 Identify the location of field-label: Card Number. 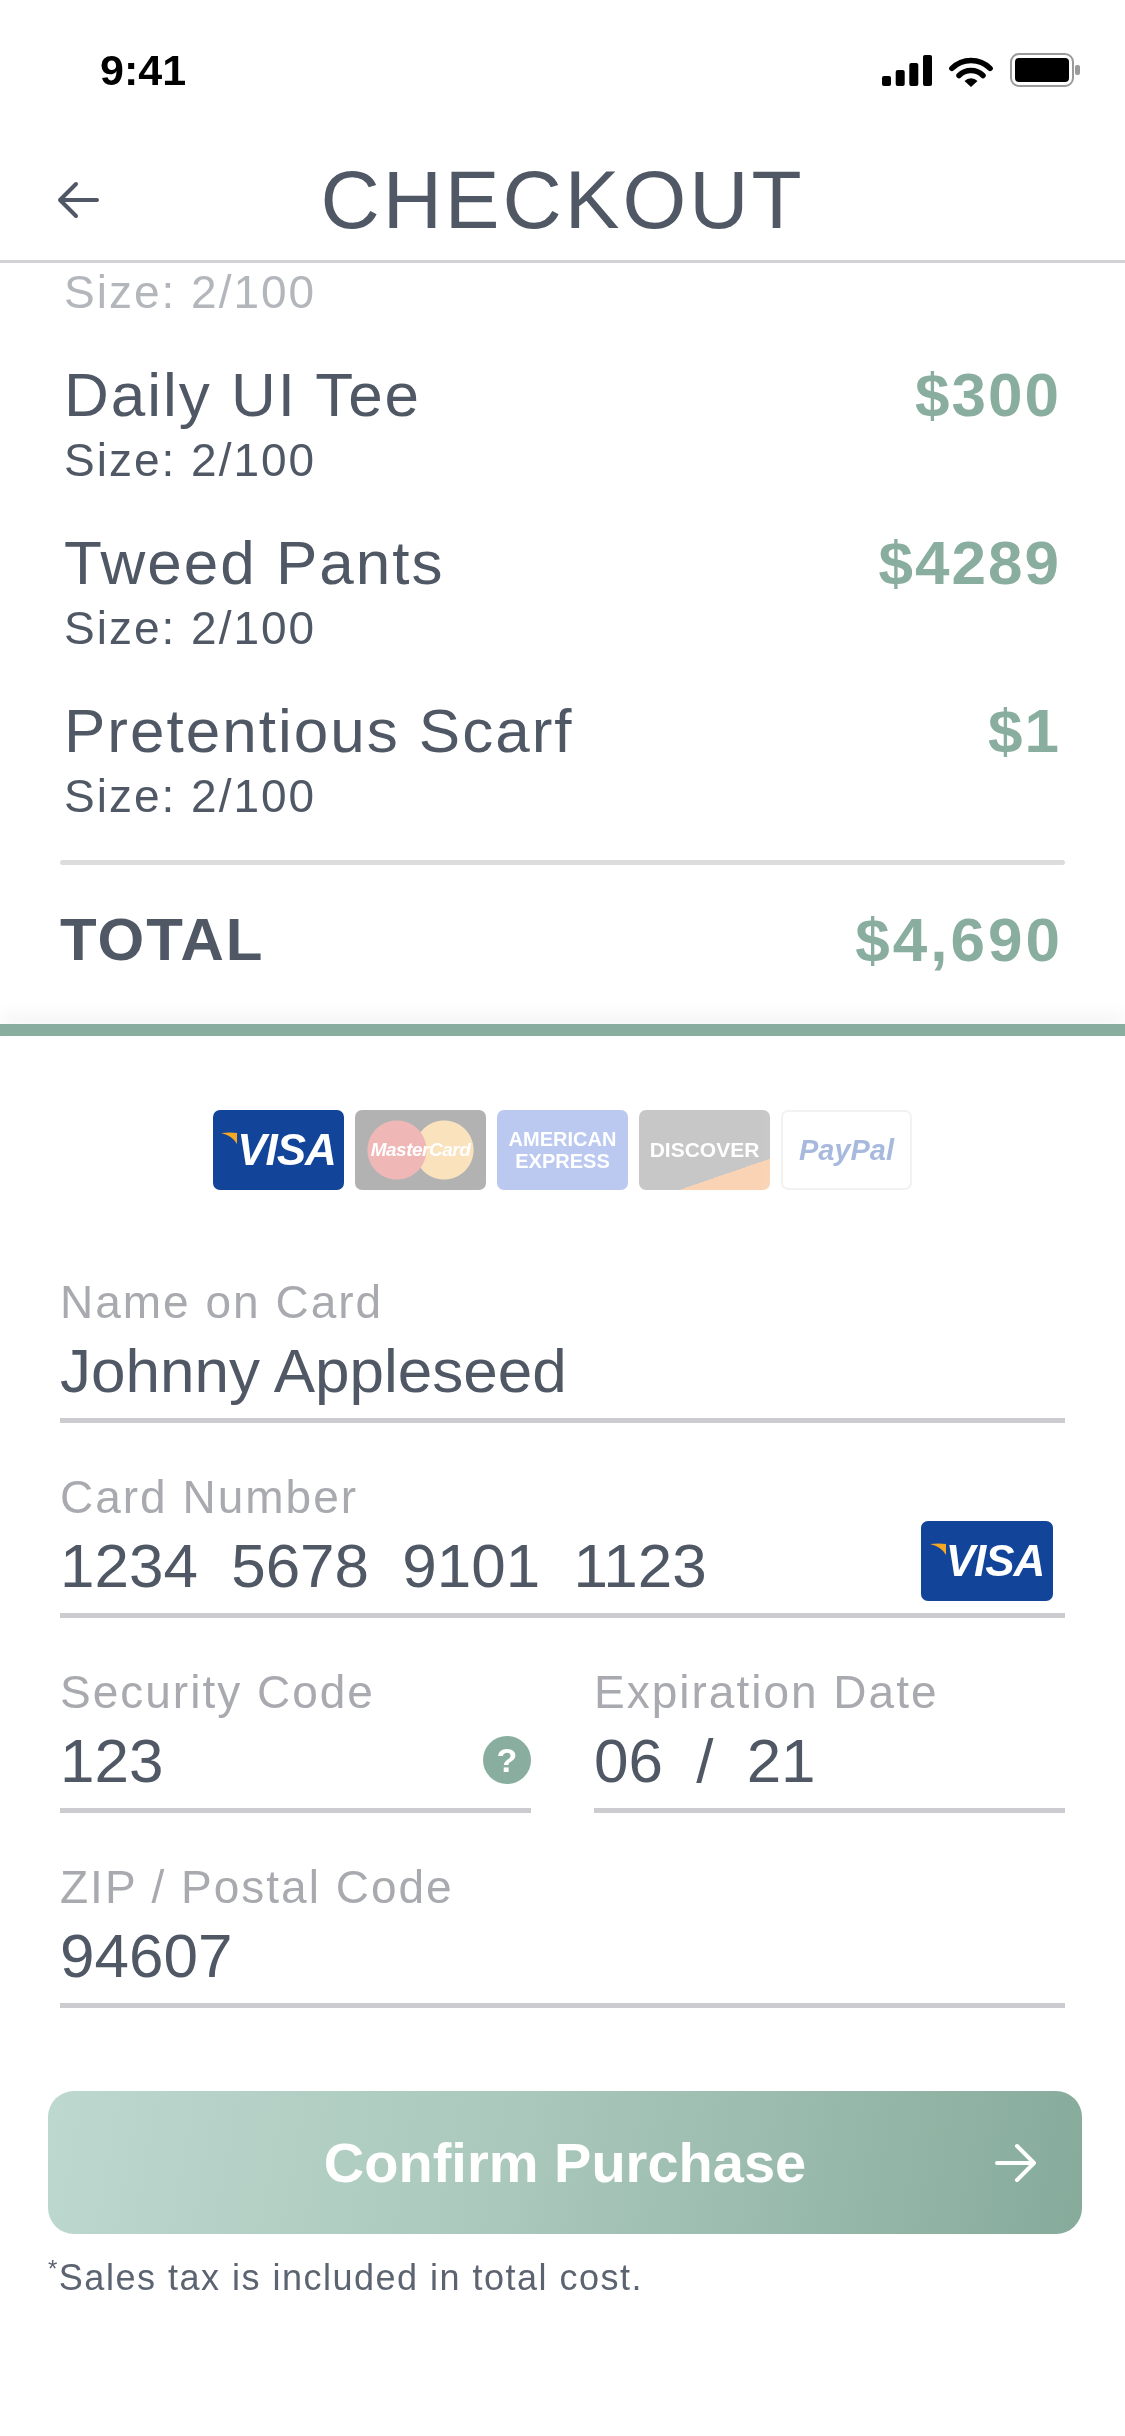
(209, 1497).